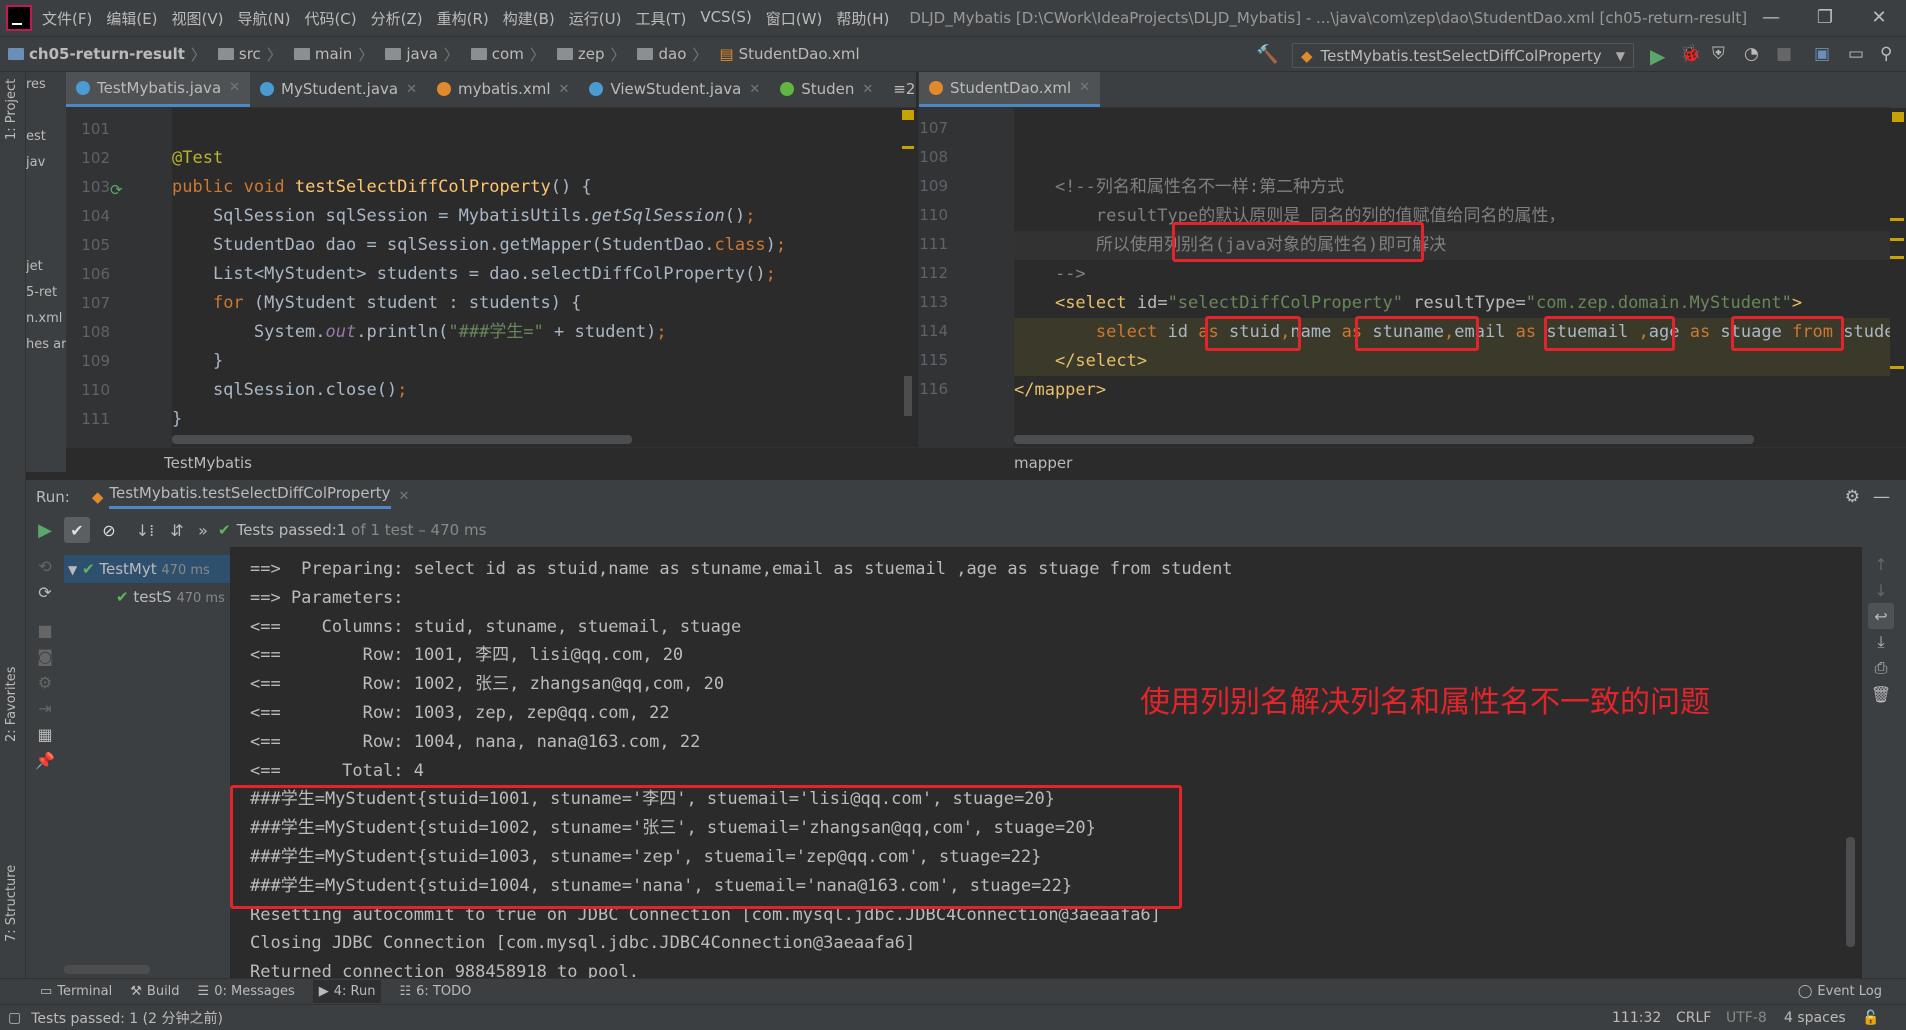 The width and height of the screenshot is (1906, 1030). I want to click on breadcrumb-item: dao 〉, so click(668, 54).